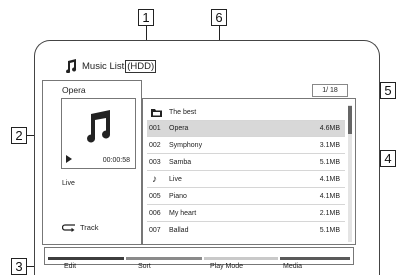 The image size is (400, 275). Describe the element at coordinates (246, 163) in the screenshot. I see `track-row: 003 Samba 5.1MB` at that location.